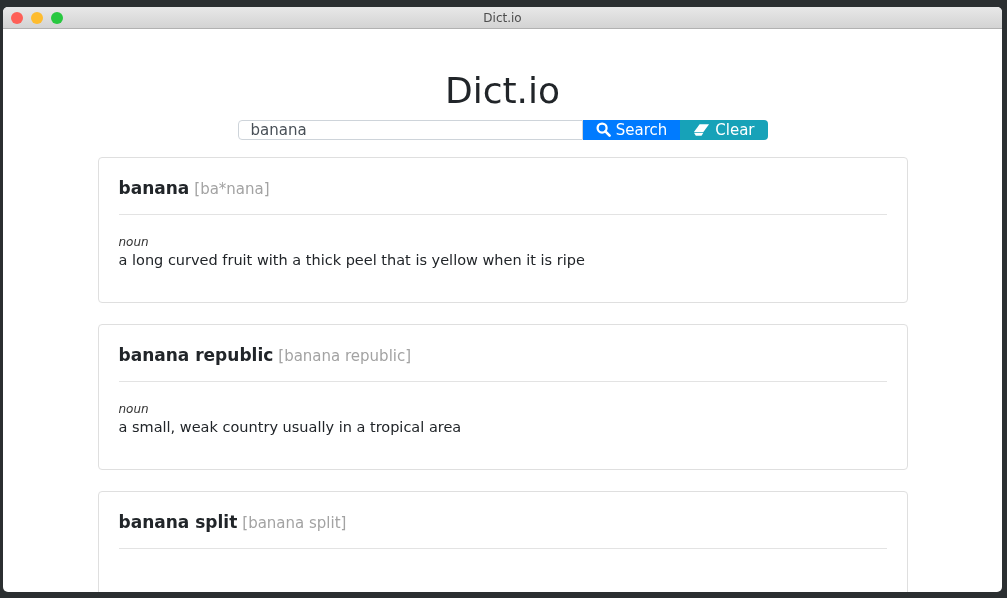 The image size is (1007, 598). I want to click on clear-button: Clear, so click(724, 129).